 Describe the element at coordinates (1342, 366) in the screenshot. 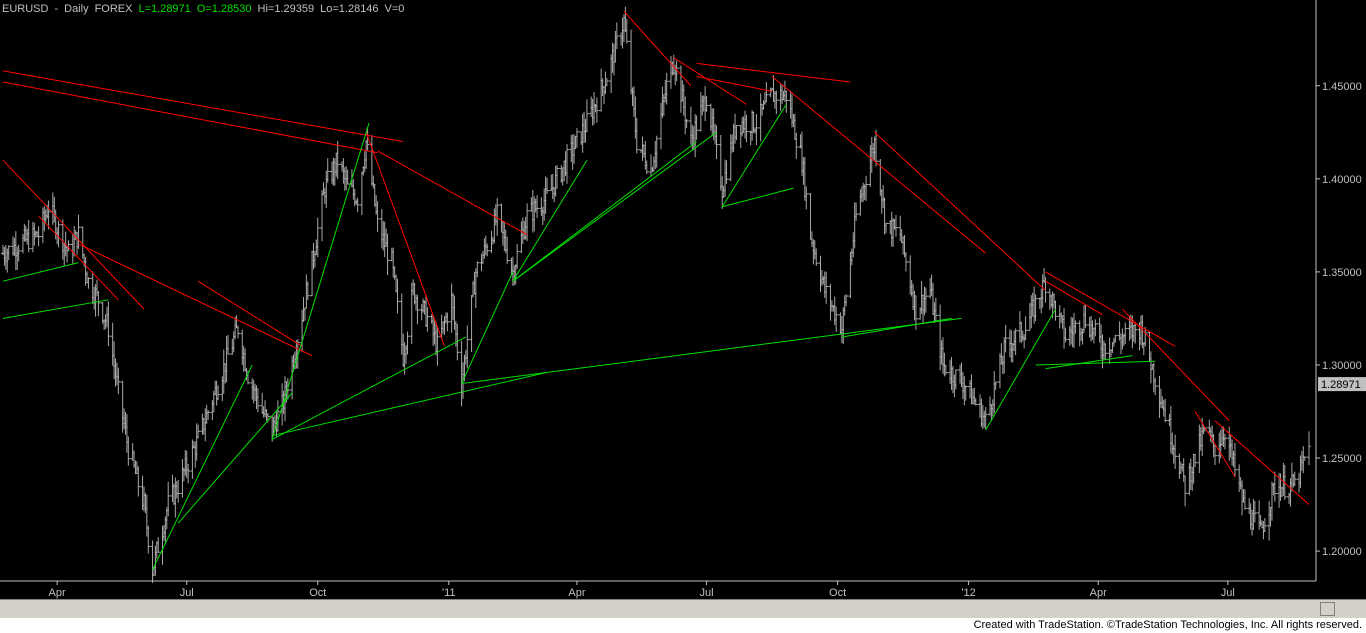

I see `y-tick-label: 1.30000` at that location.